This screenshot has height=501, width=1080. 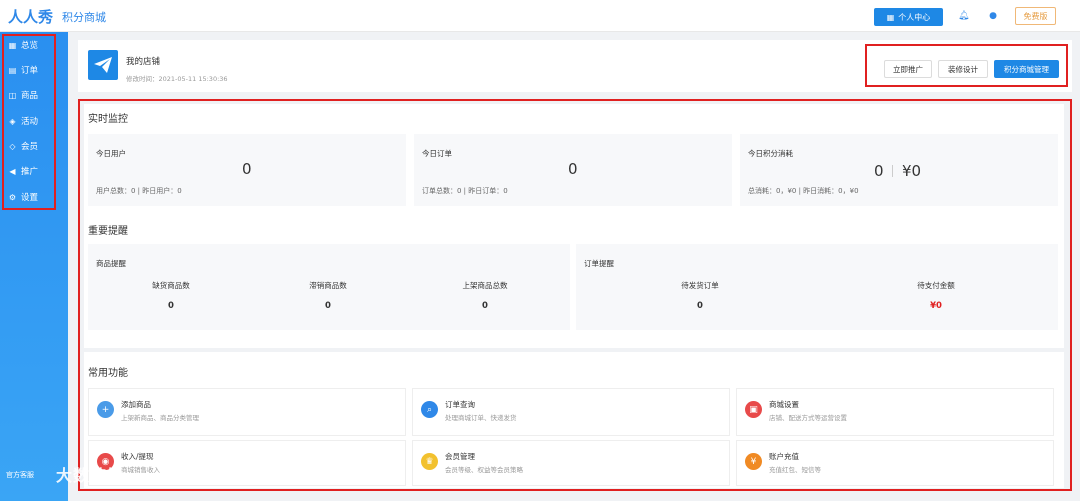 I want to click on gear-icon: ⚙︎, so click(x=12, y=197).